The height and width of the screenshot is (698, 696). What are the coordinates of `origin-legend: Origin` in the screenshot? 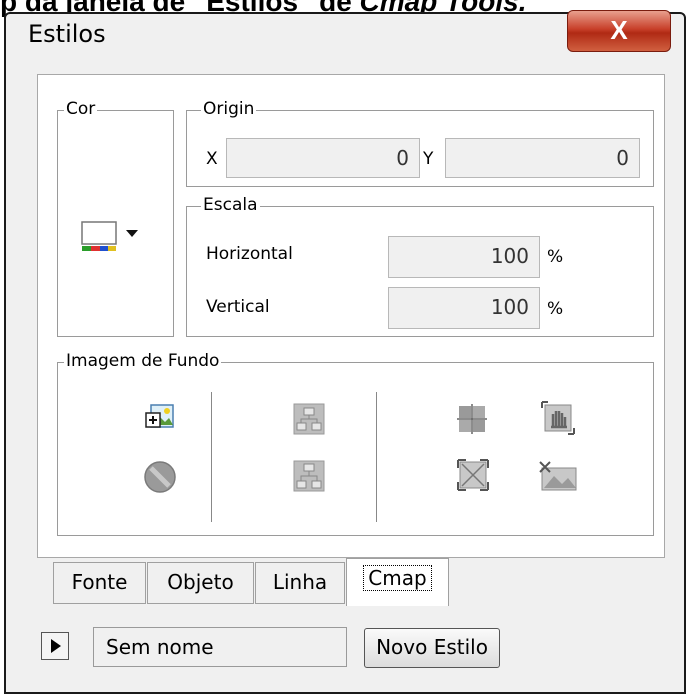 It's located at (229, 109).